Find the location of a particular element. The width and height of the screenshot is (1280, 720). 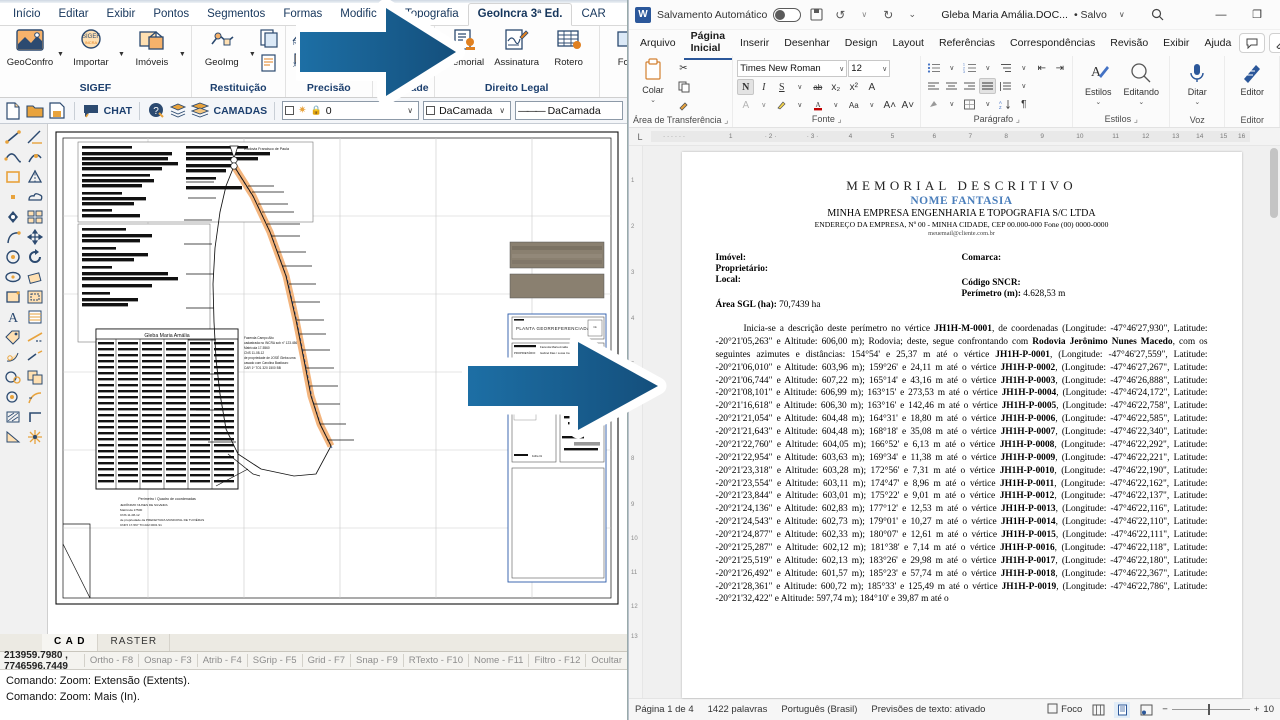

region-icon is located at coordinates (13, 437).